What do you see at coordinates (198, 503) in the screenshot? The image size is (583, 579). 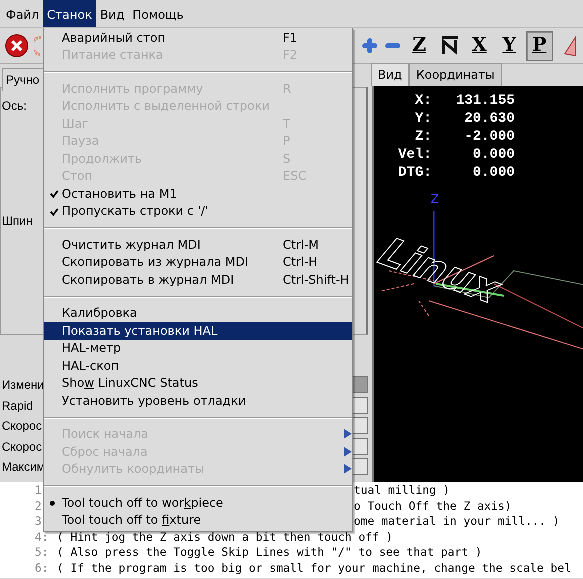 I see `menu-item: Tool touch off to workpiece` at bounding box center [198, 503].